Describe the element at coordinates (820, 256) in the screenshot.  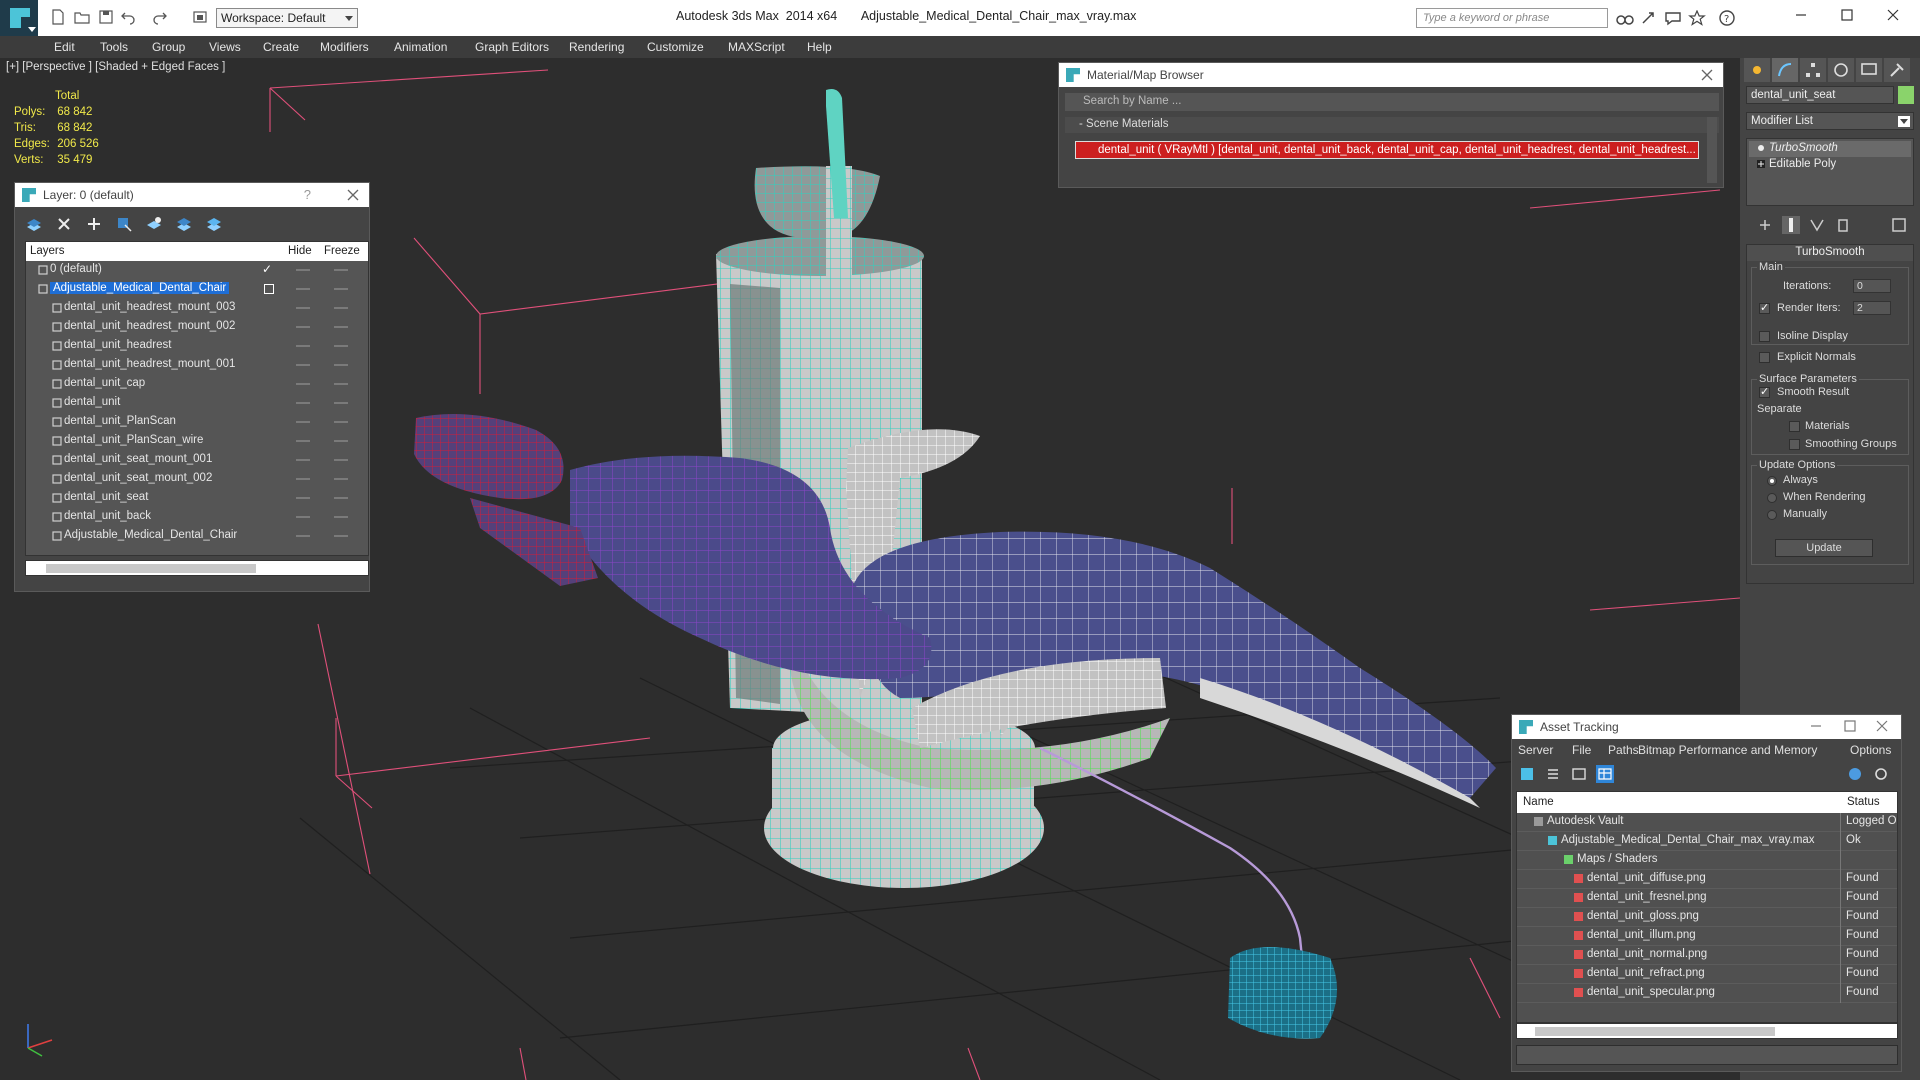
I see `column-cap` at that location.